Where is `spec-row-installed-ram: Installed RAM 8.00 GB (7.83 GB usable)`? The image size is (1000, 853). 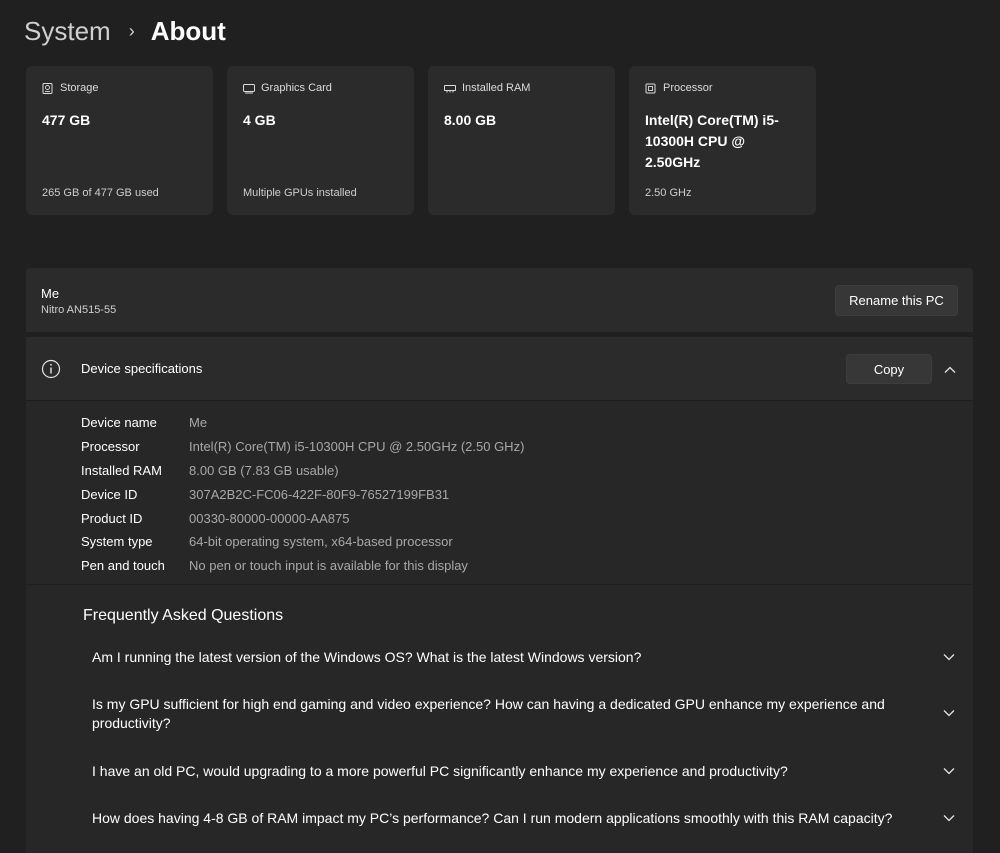 spec-row-installed-ram: Installed RAM 8.00 GB (7.83 GB usable) is located at coordinates (302, 471).